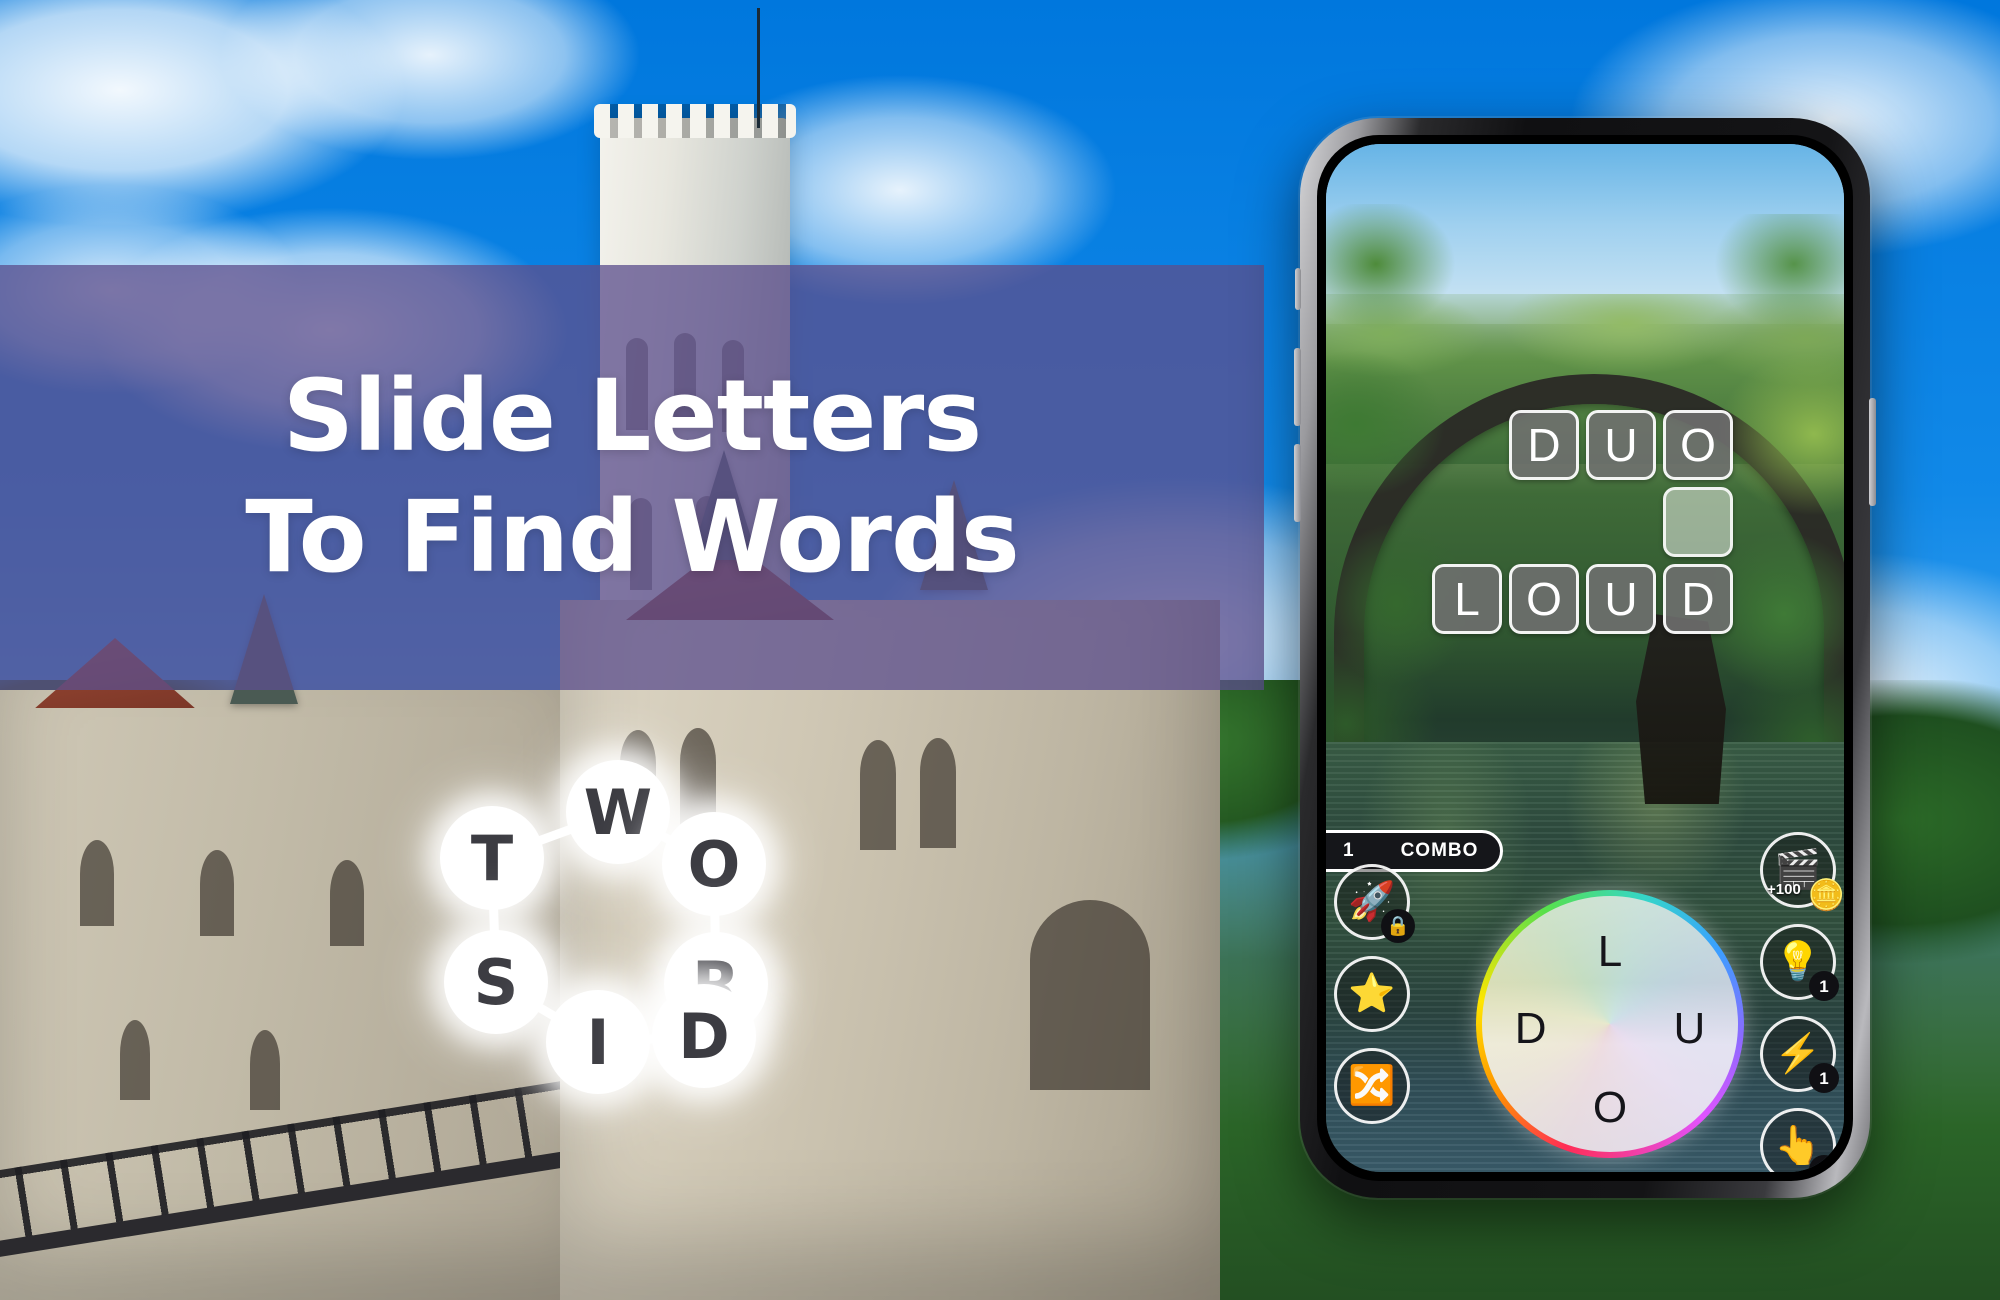 The width and height of the screenshot is (2000, 1300). What do you see at coordinates (1802, 1002) in the screenshot?
I see `right-button-stack: 🎬 +100 🪙 💡 1 ⚡ 1 👆 1` at bounding box center [1802, 1002].